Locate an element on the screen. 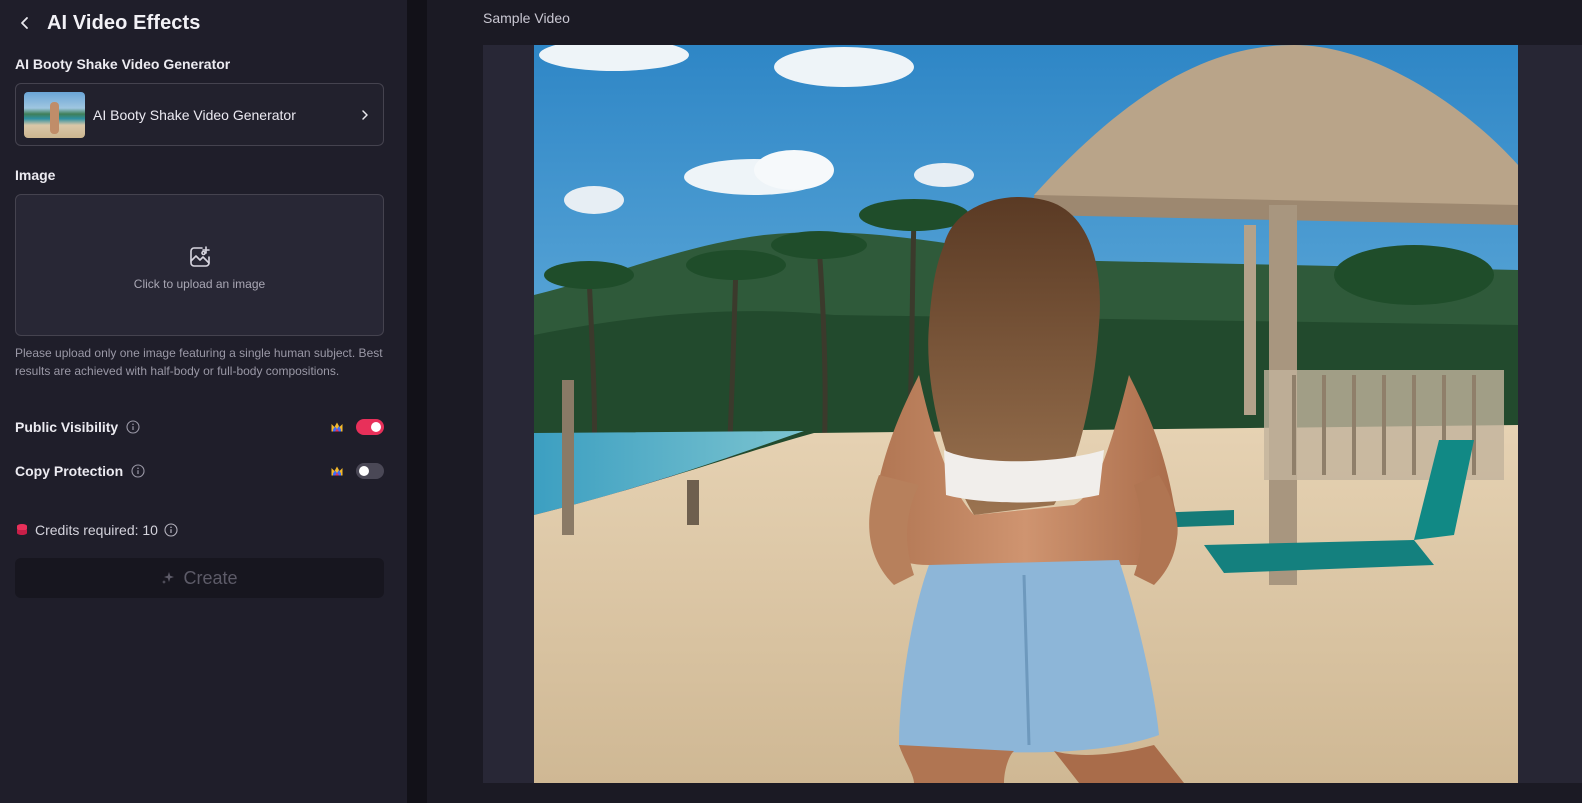 Image resolution: width=1582 pixels, height=803 pixels. image-add-icon is located at coordinates (200, 257).